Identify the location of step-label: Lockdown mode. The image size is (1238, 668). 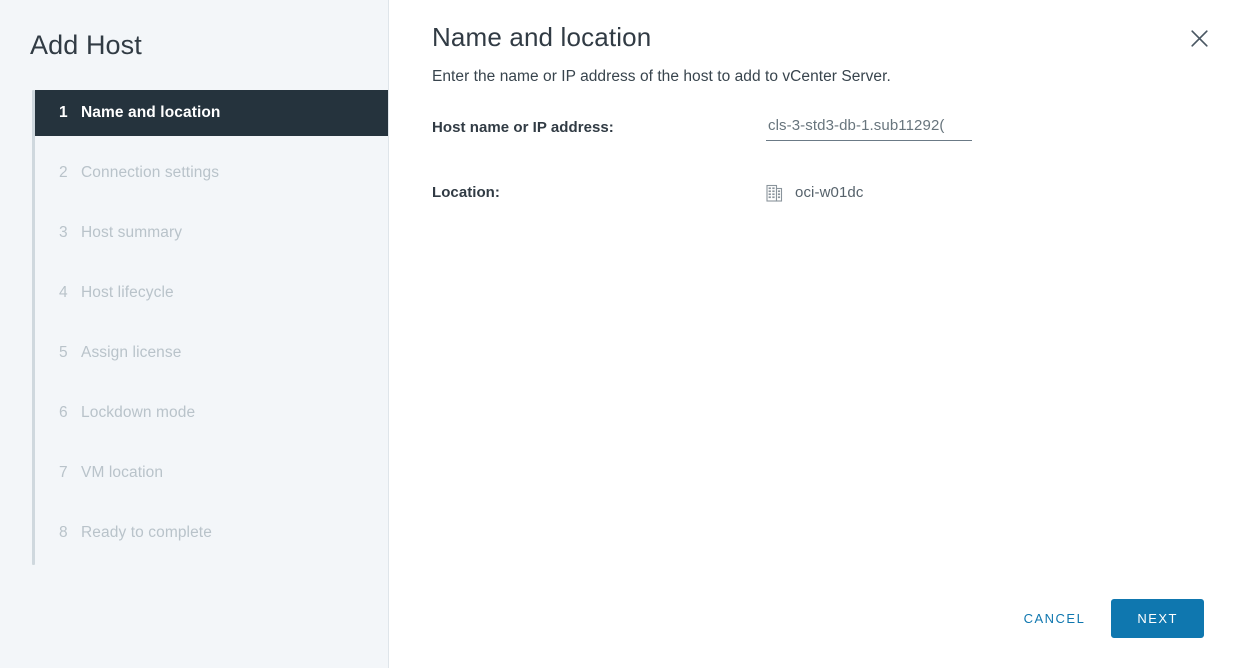
(138, 413).